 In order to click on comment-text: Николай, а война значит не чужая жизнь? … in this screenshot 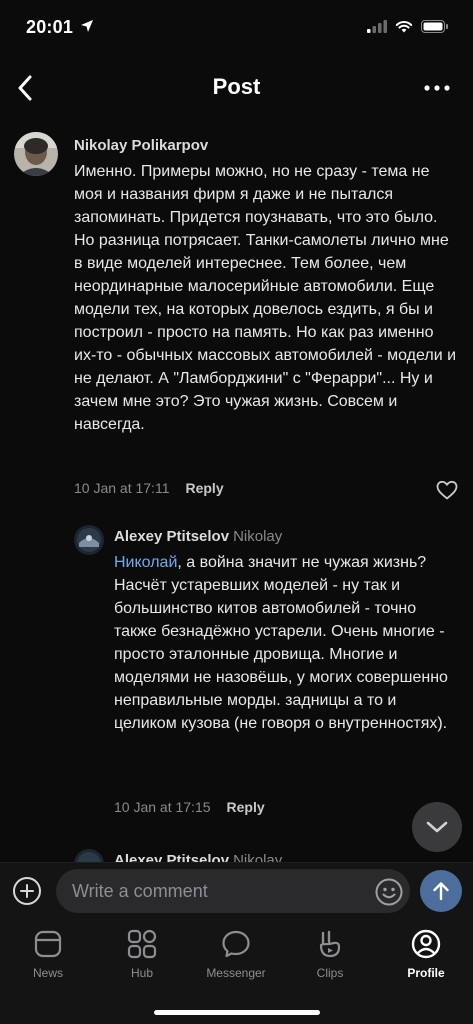, I will do `click(282, 643)`.